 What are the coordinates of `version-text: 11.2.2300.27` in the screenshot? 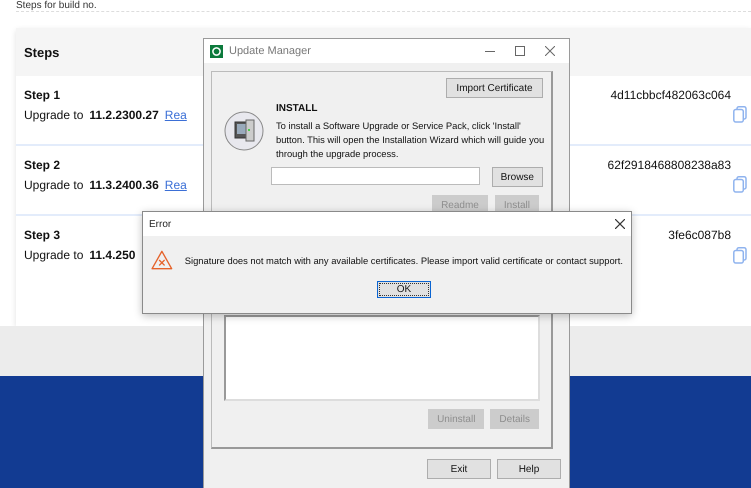 It's located at (124, 115).